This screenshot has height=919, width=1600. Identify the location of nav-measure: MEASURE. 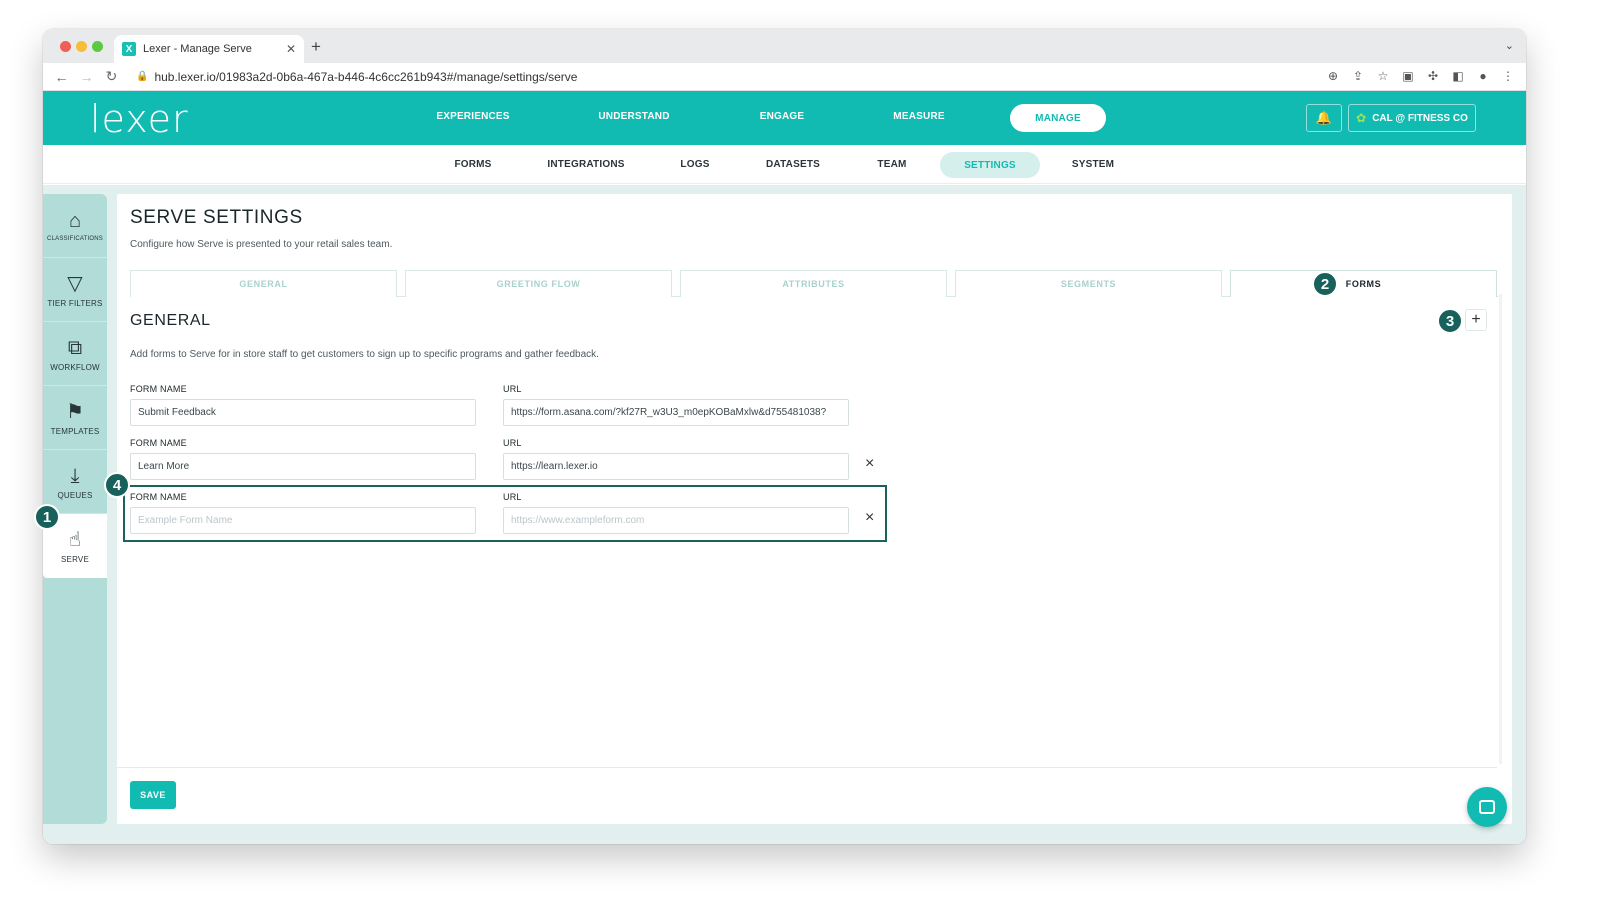
(918, 116).